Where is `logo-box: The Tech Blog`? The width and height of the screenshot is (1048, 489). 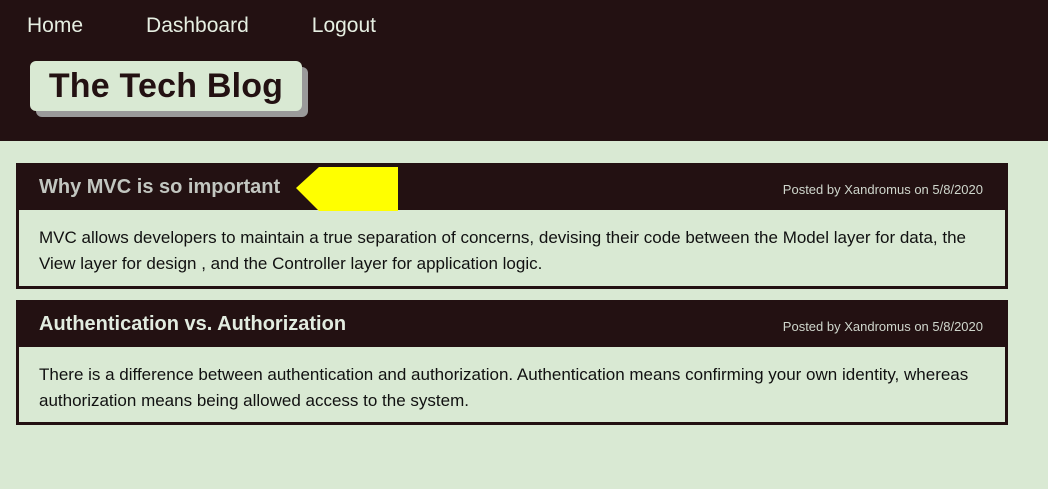 logo-box: The Tech Blog is located at coordinates (166, 86).